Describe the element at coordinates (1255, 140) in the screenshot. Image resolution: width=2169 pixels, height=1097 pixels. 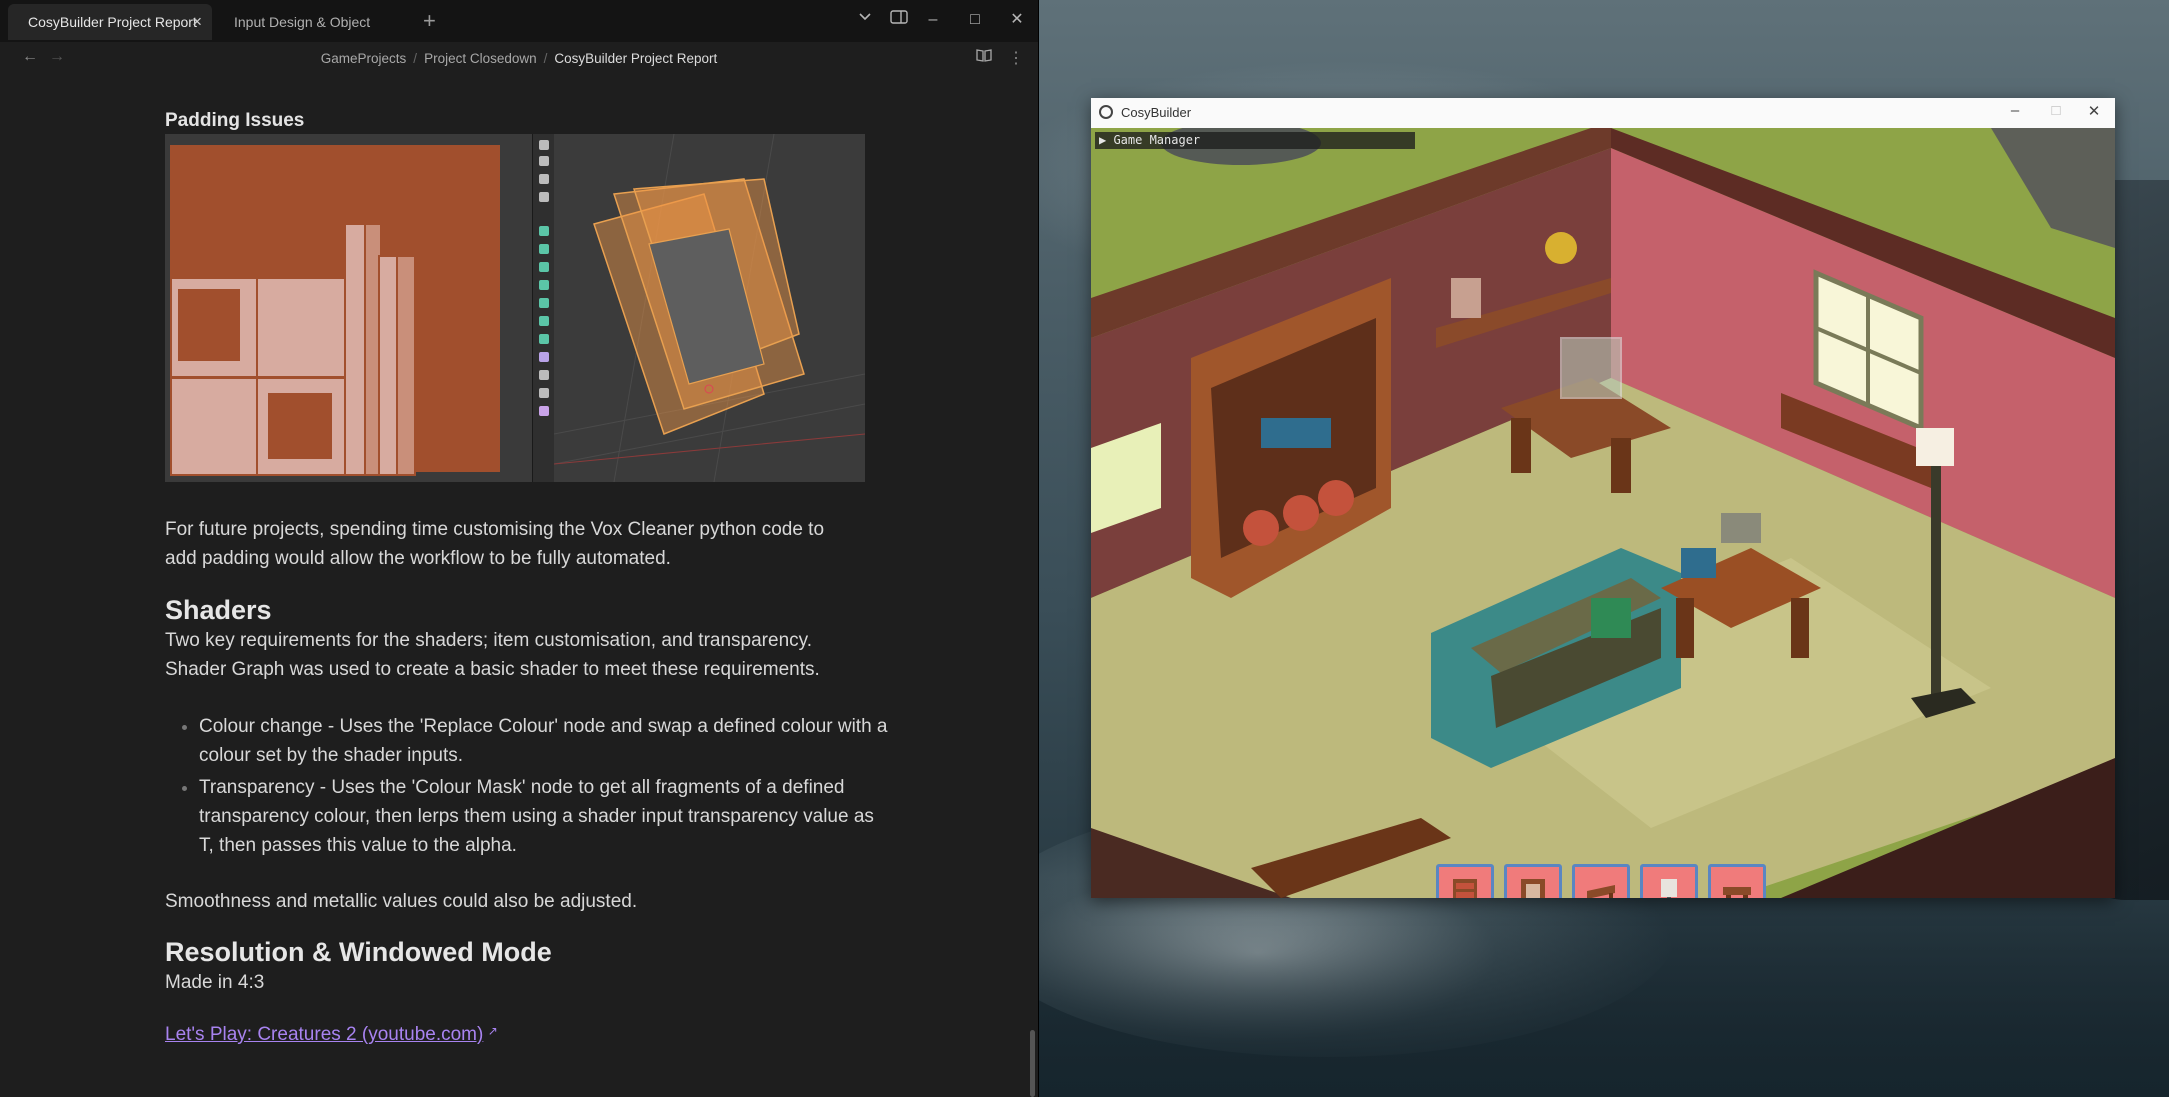
I see `game-manager-panel: ▶ Game Manager` at that location.